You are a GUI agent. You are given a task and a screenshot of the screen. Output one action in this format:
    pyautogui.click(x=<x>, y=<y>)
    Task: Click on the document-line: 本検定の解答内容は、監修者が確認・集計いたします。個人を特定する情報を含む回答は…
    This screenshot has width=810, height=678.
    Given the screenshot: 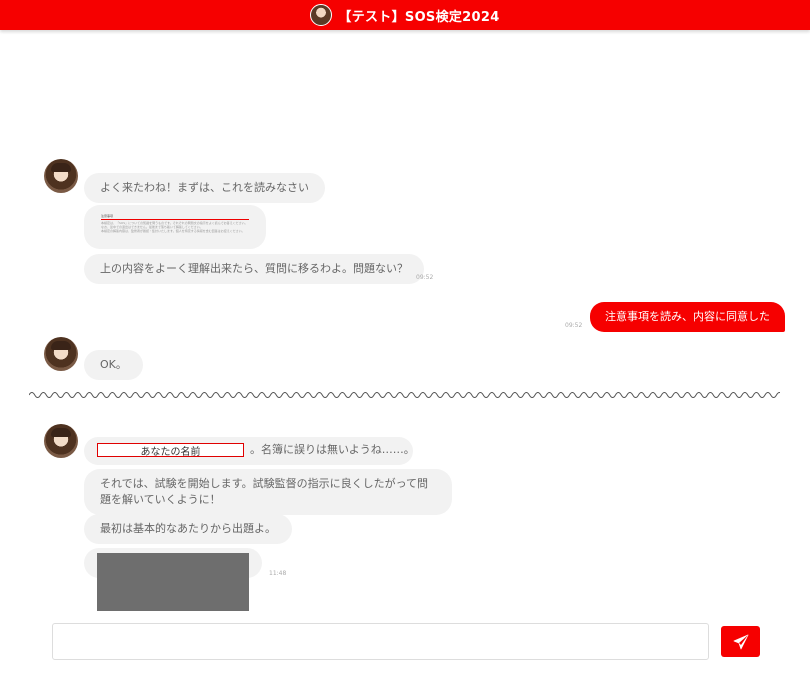 What is the action you would take?
    pyautogui.click(x=173, y=231)
    